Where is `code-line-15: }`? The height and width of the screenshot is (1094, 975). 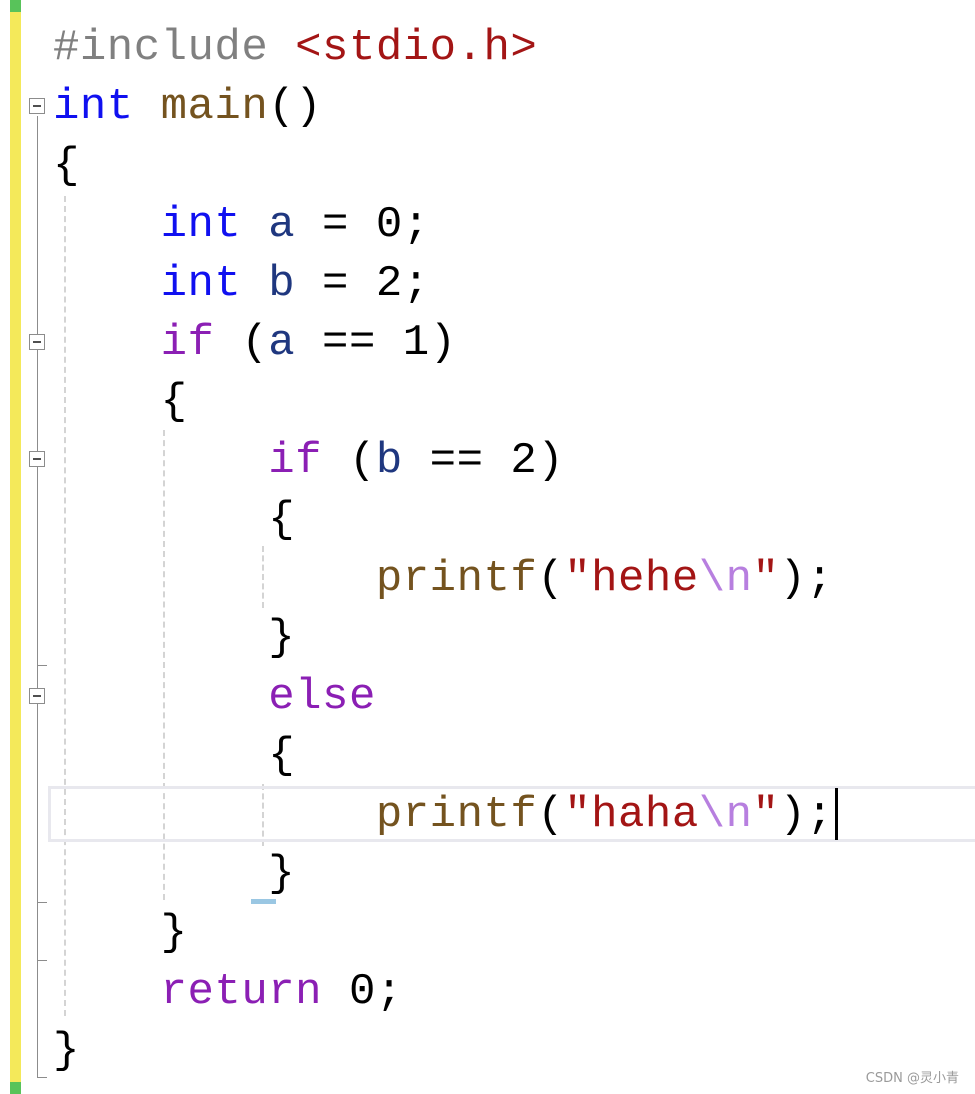
code-line-15: } is located at coordinates (174, 874).